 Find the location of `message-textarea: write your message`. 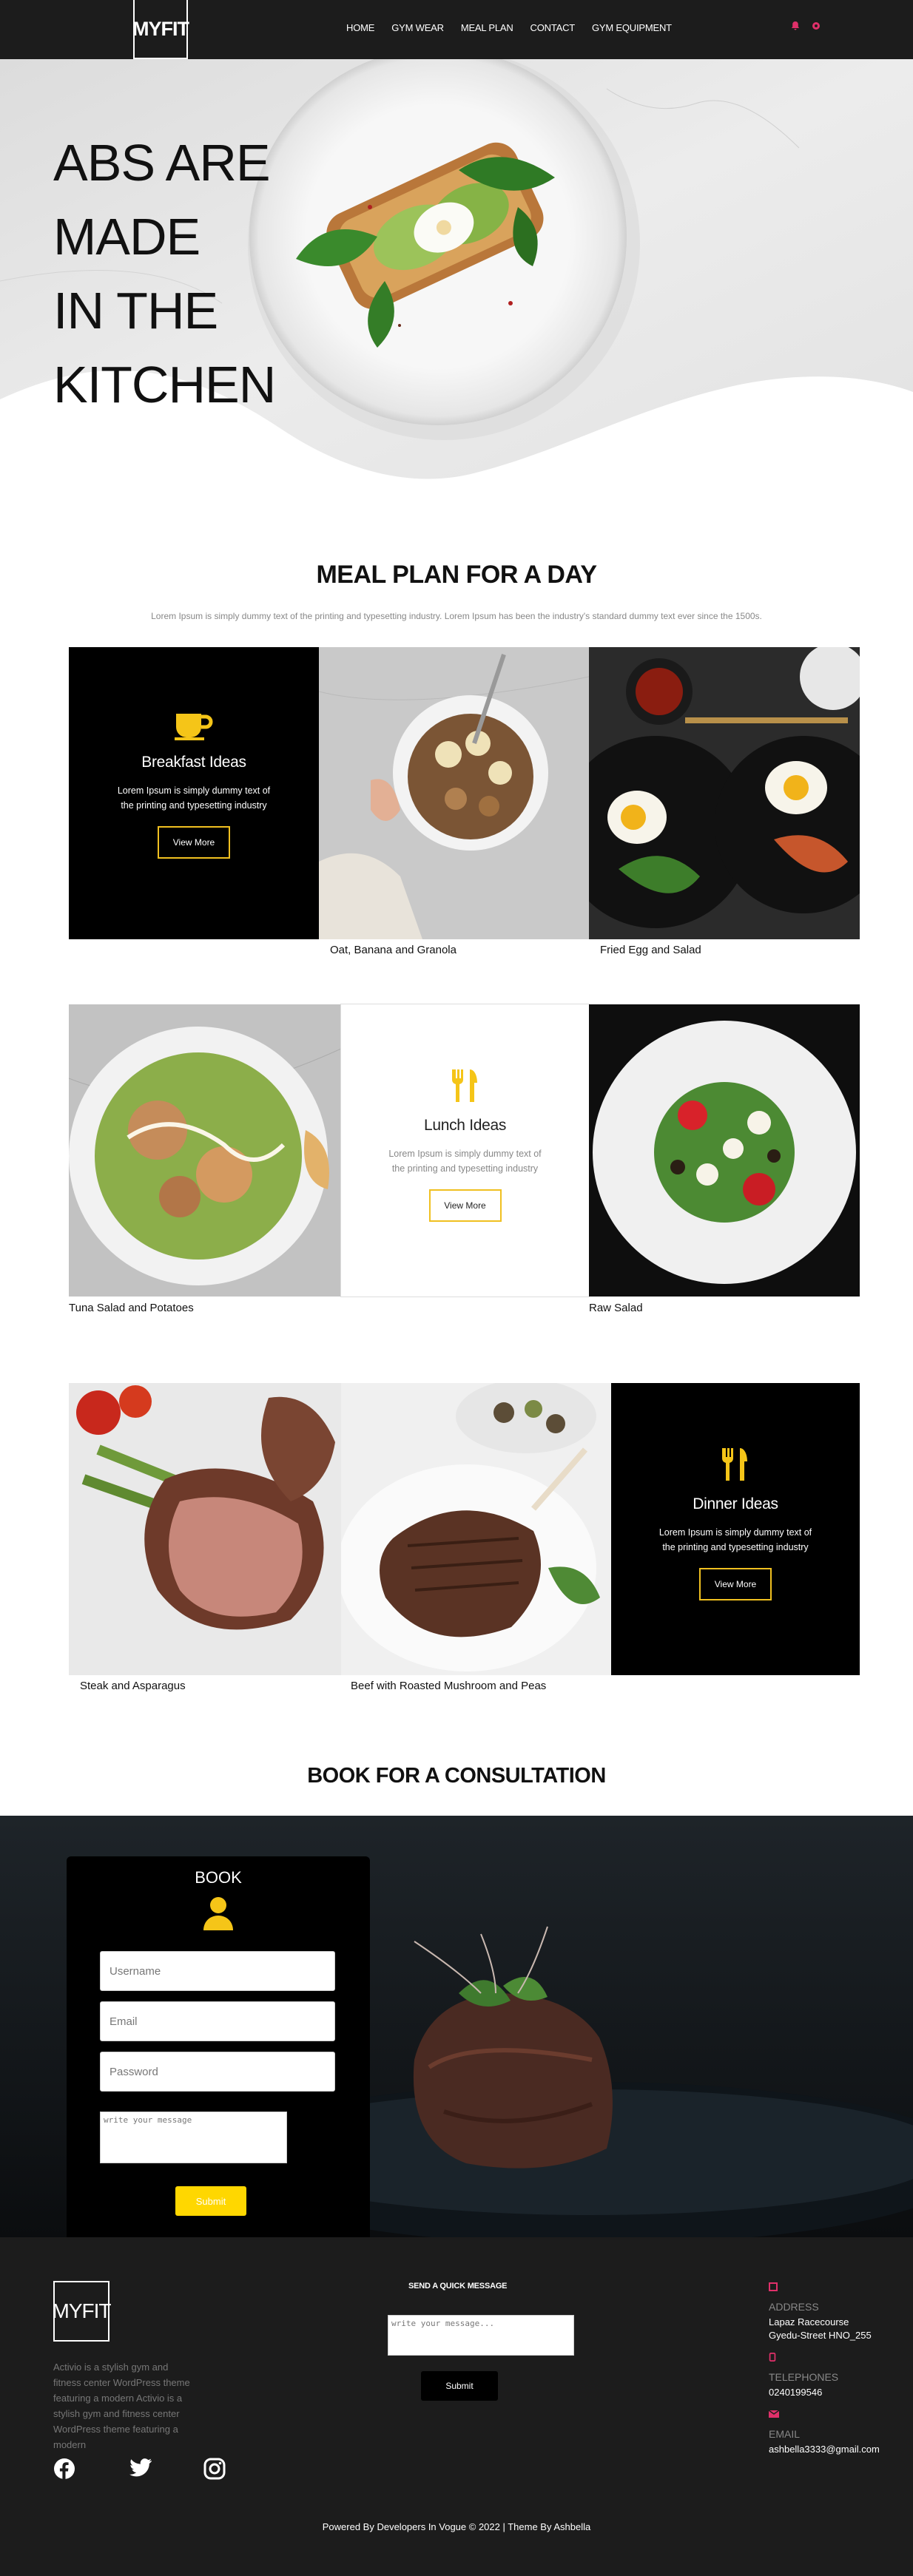

message-textarea: write your message is located at coordinates (193, 2137).